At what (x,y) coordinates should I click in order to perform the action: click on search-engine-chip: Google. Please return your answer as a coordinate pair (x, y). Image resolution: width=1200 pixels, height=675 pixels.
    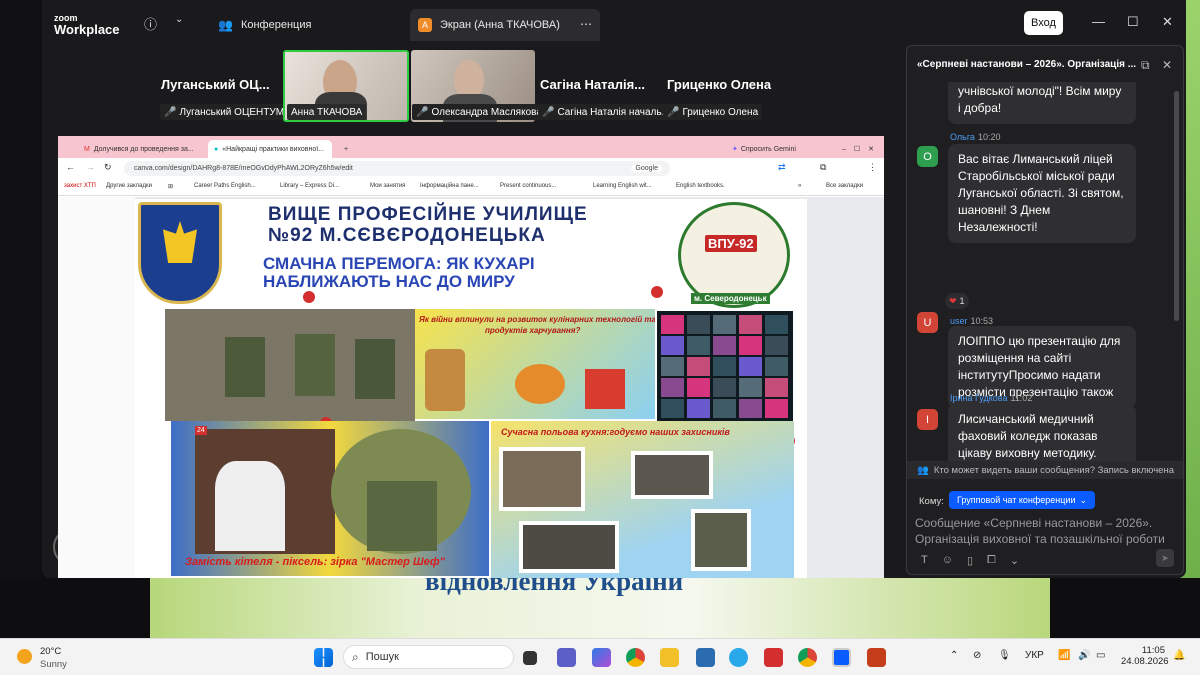
    Looking at the image, I should click on (646, 168).